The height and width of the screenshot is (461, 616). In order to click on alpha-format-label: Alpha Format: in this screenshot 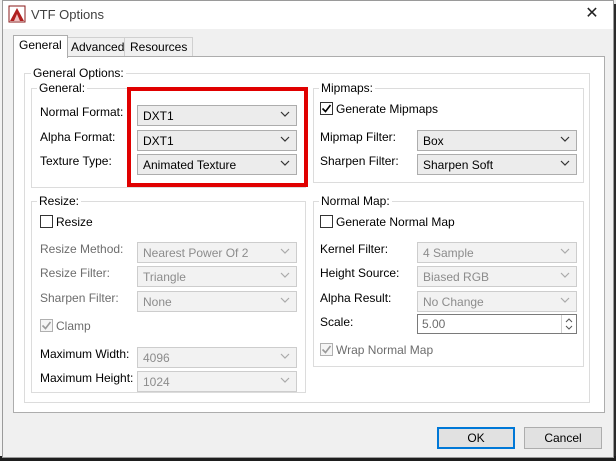, I will do `click(78, 137)`.